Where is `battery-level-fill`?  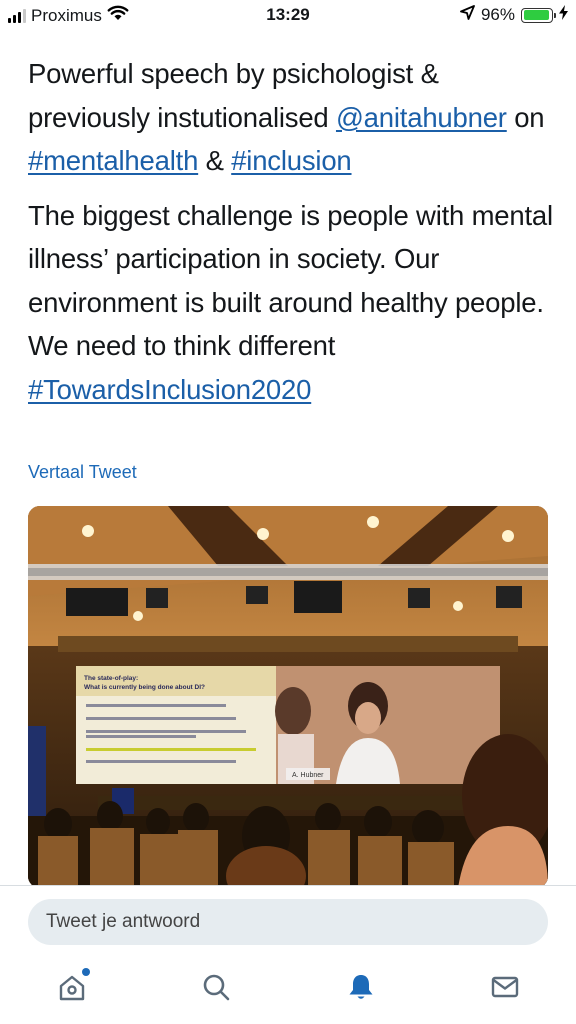 battery-level-fill is located at coordinates (536, 15).